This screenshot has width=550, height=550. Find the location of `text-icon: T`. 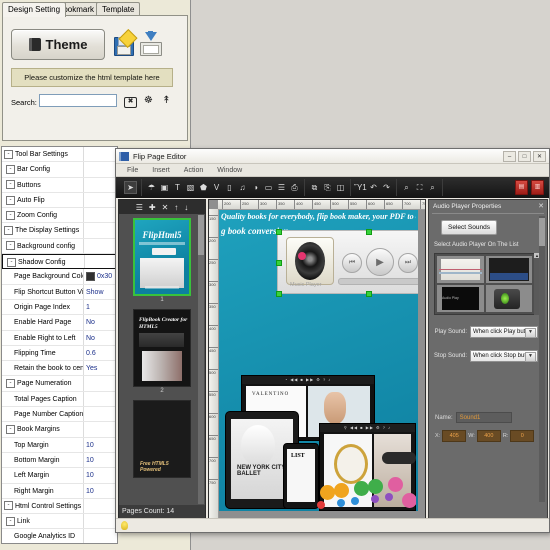

text-icon: T is located at coordinates (177, 187).